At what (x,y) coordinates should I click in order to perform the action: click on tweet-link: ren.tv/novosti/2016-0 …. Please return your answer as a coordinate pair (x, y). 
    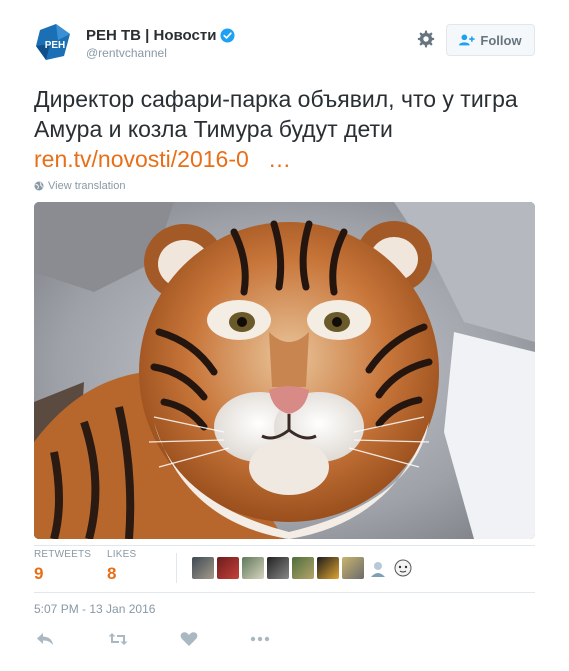
    Looking at the image, I should click on (162, 159).